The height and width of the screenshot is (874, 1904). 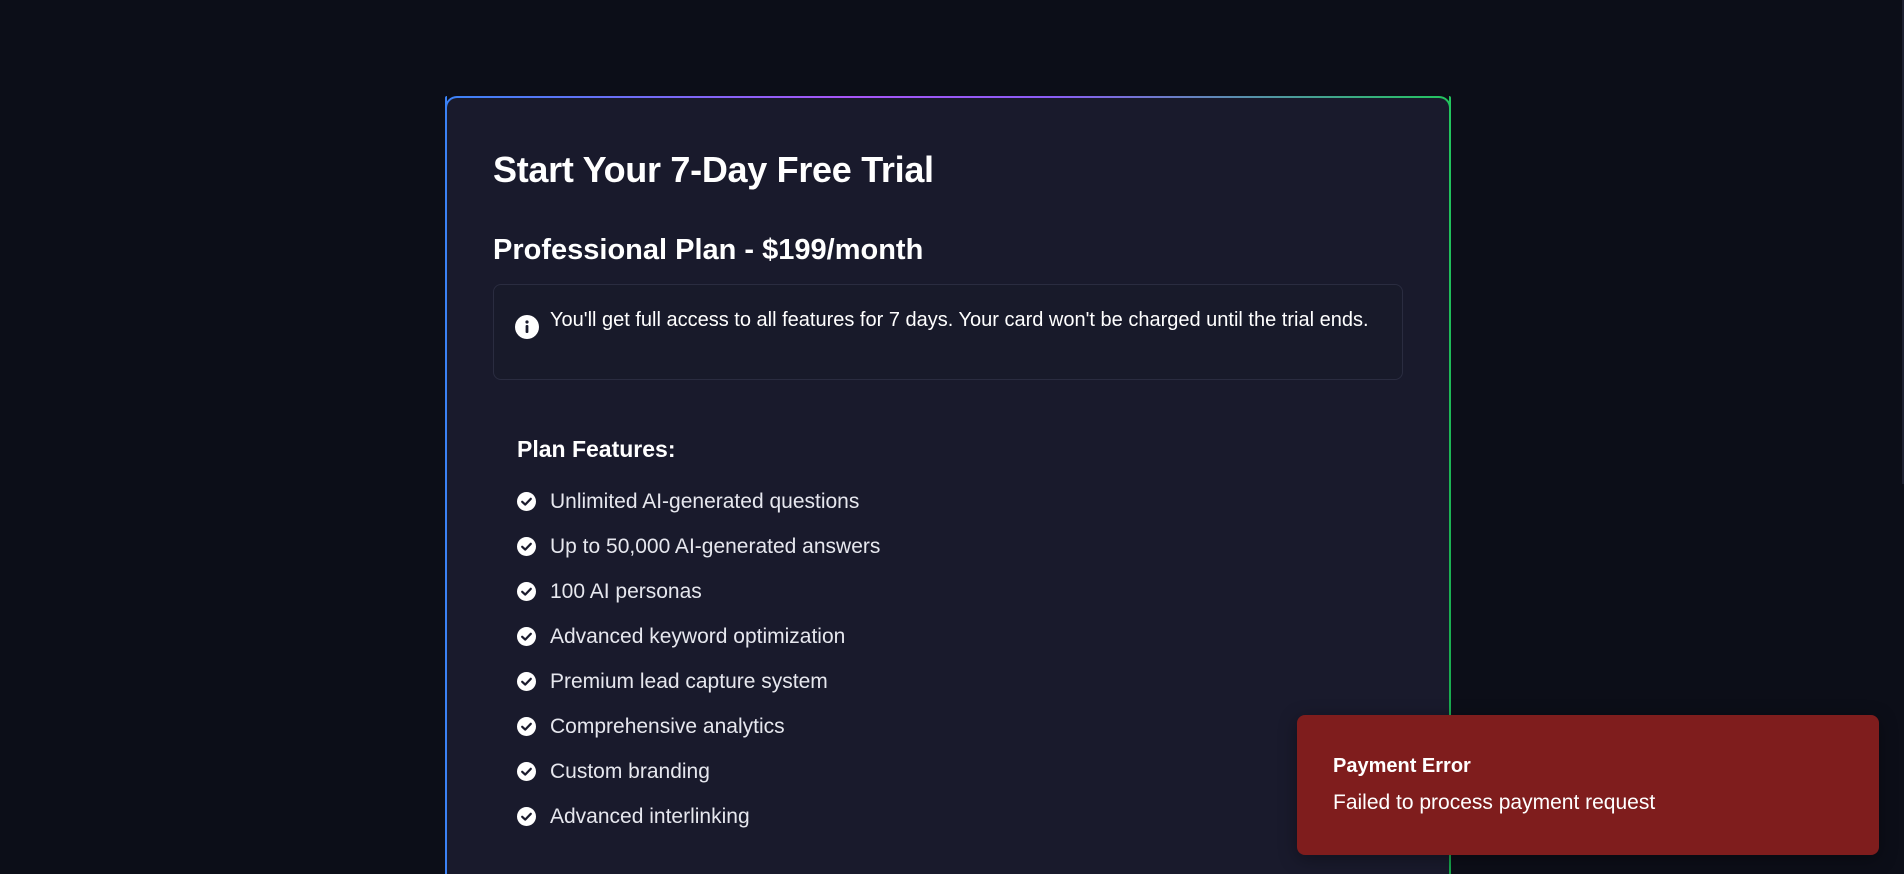 I want to click on feature-label: Advanced interlinking, so click(x=650, y=816).